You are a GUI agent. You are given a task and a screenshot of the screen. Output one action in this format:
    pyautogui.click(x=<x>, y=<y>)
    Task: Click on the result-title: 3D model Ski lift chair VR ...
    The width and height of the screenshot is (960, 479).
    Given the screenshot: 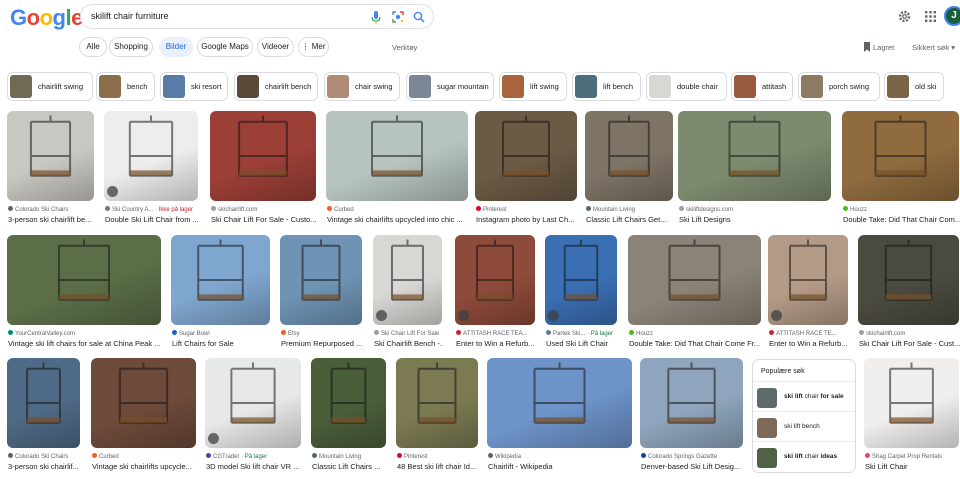 What is the action you would take?
    pyautogui.click(x=254, y=466)
    